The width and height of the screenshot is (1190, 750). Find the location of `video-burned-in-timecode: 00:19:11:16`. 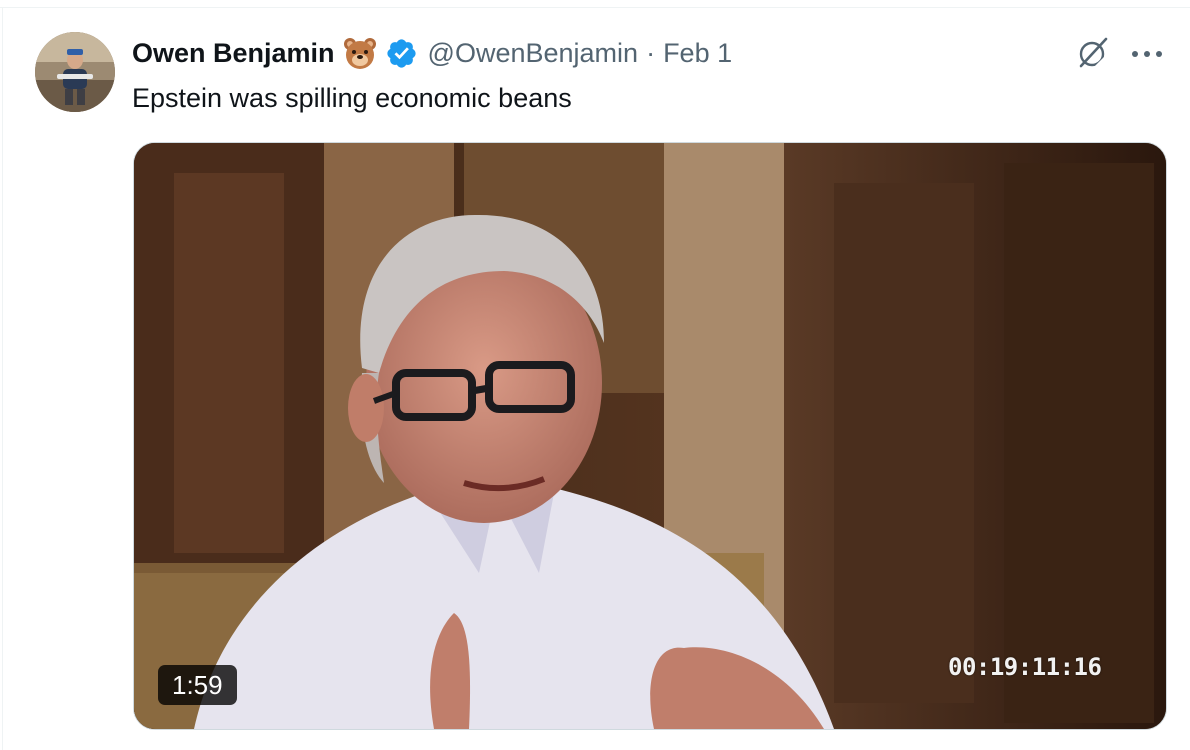

video-burned-in-timecode: 00:19:11:16 is located at coordinates (1025, 667).